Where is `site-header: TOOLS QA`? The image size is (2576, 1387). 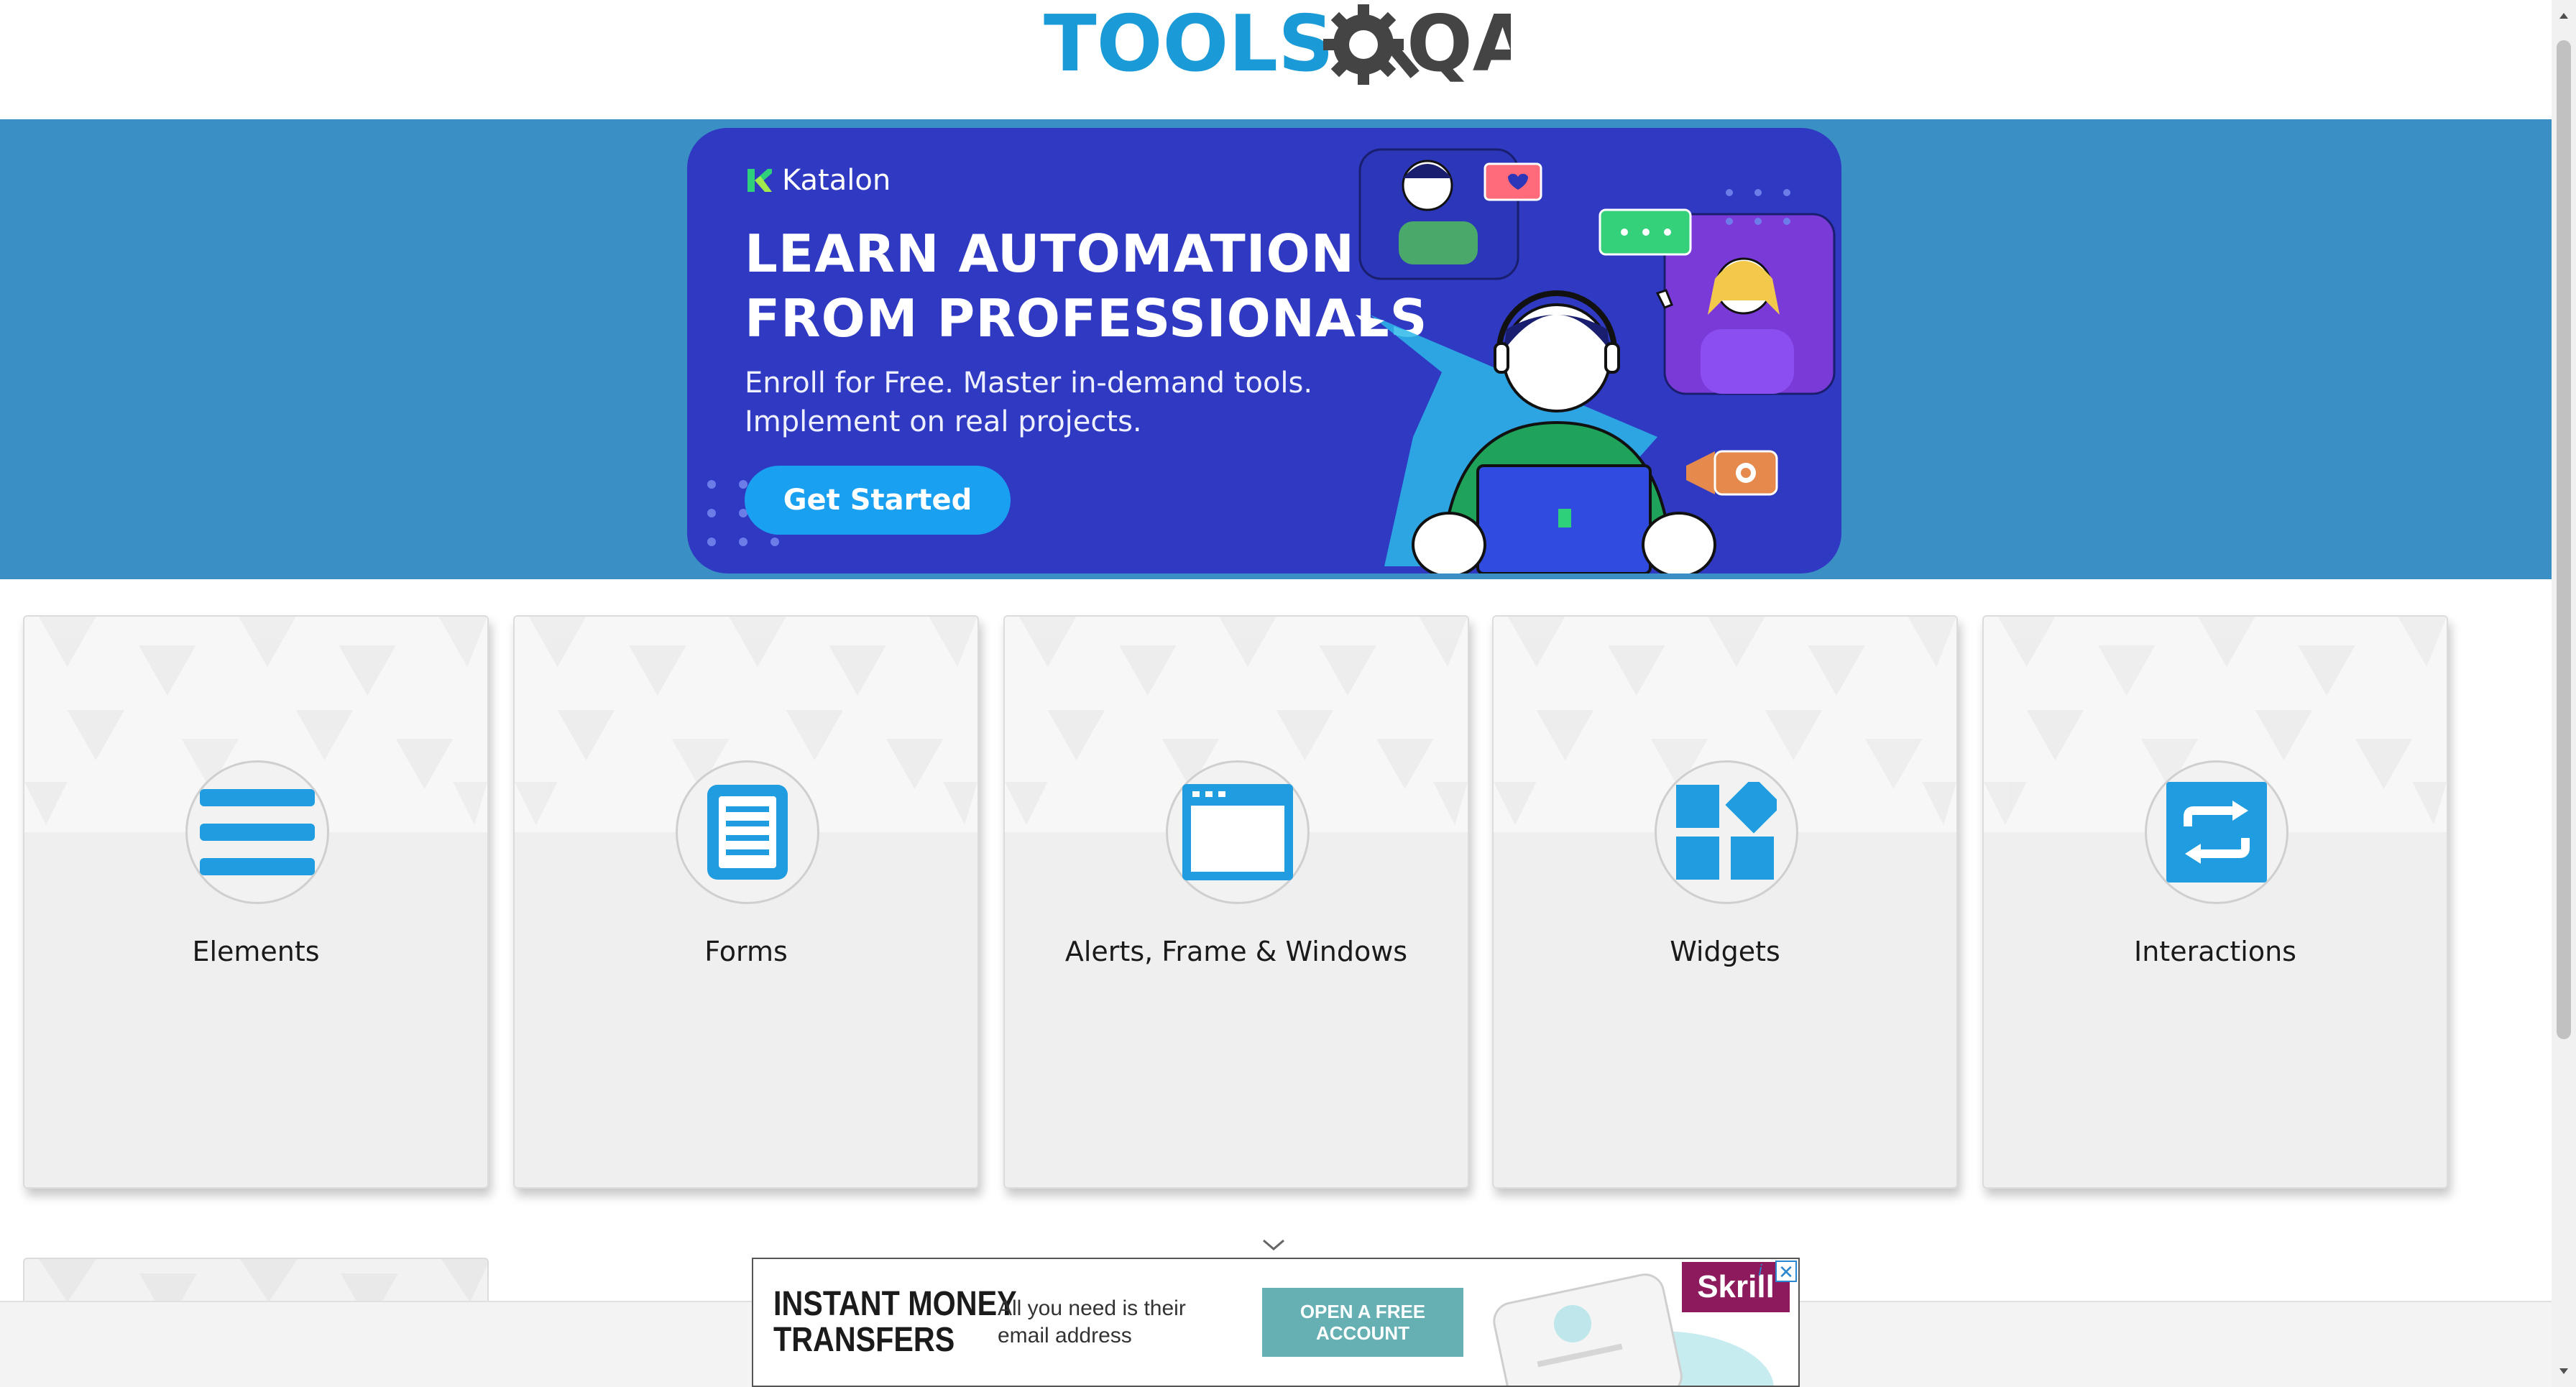 site-header: TOOLS QA is located at coordinates (1276, 60).